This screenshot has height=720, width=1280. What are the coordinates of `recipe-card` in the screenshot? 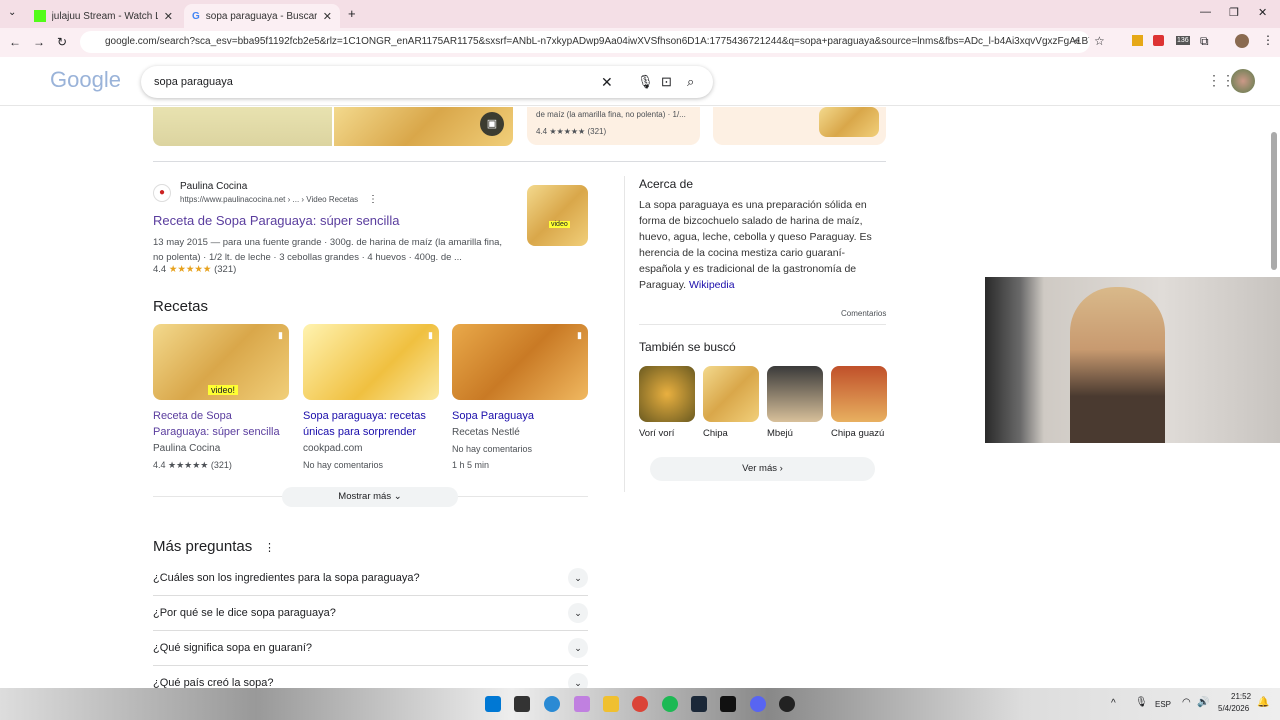 It's located at (799, 126).